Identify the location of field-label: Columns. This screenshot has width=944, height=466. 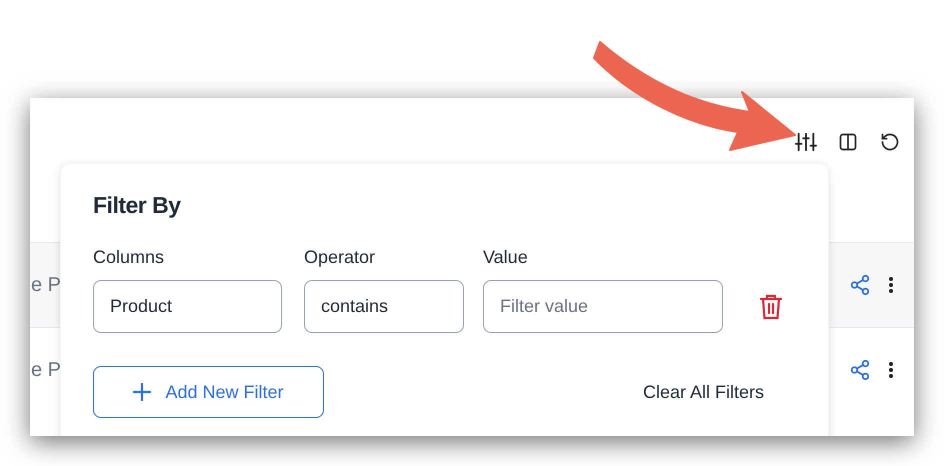
(129, 257).